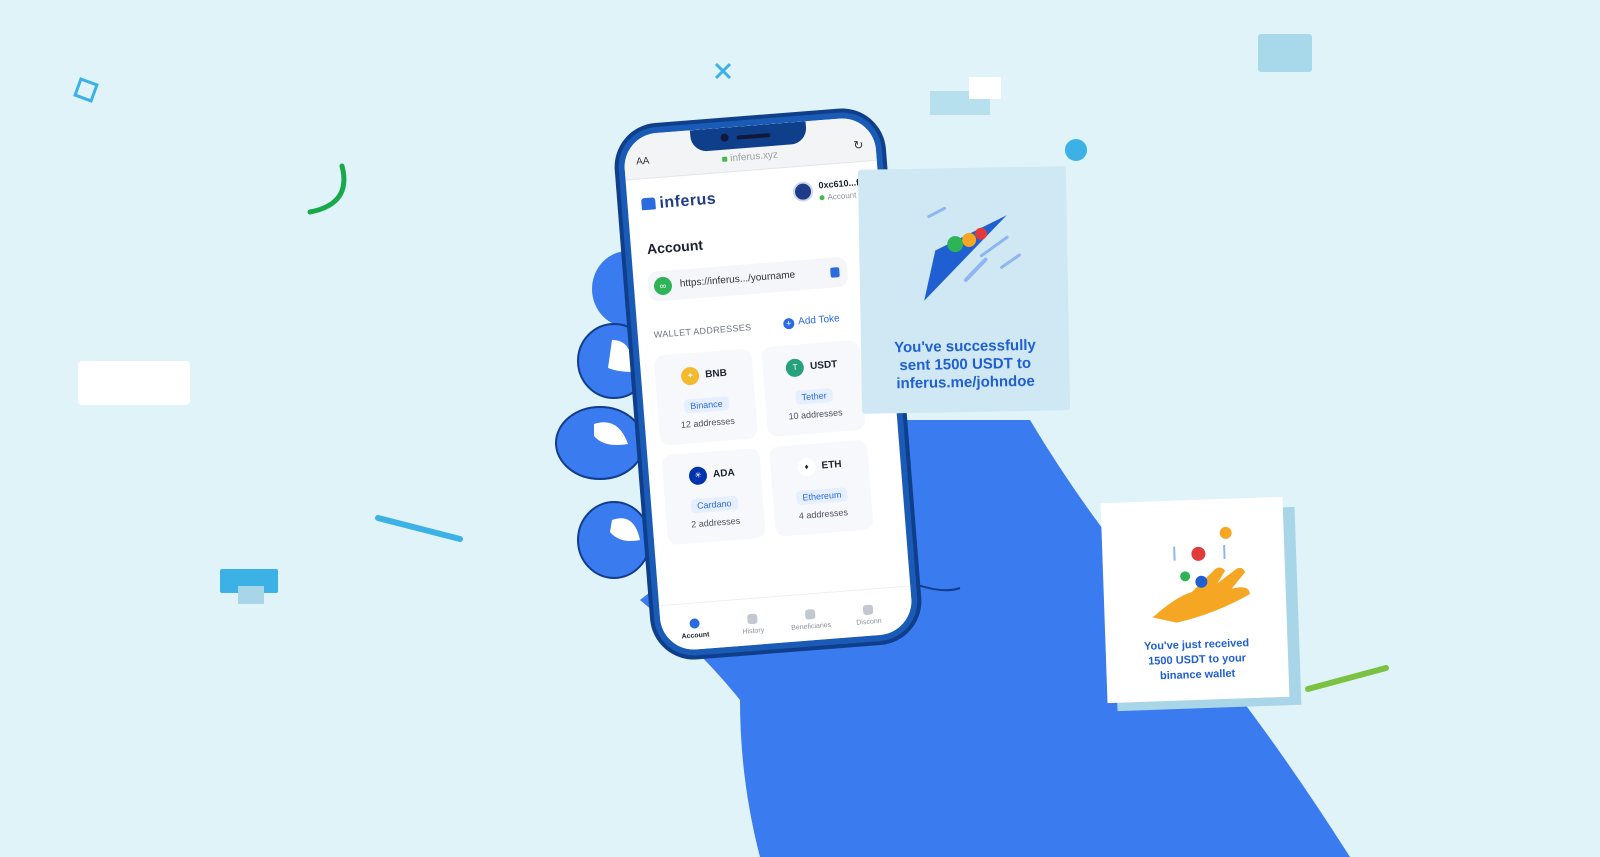 This screenshot has height=857, width=1600. Describe the element at coordinates (795, 368) in the screenshot. I see `usdt-coin-icon: T` at that location.